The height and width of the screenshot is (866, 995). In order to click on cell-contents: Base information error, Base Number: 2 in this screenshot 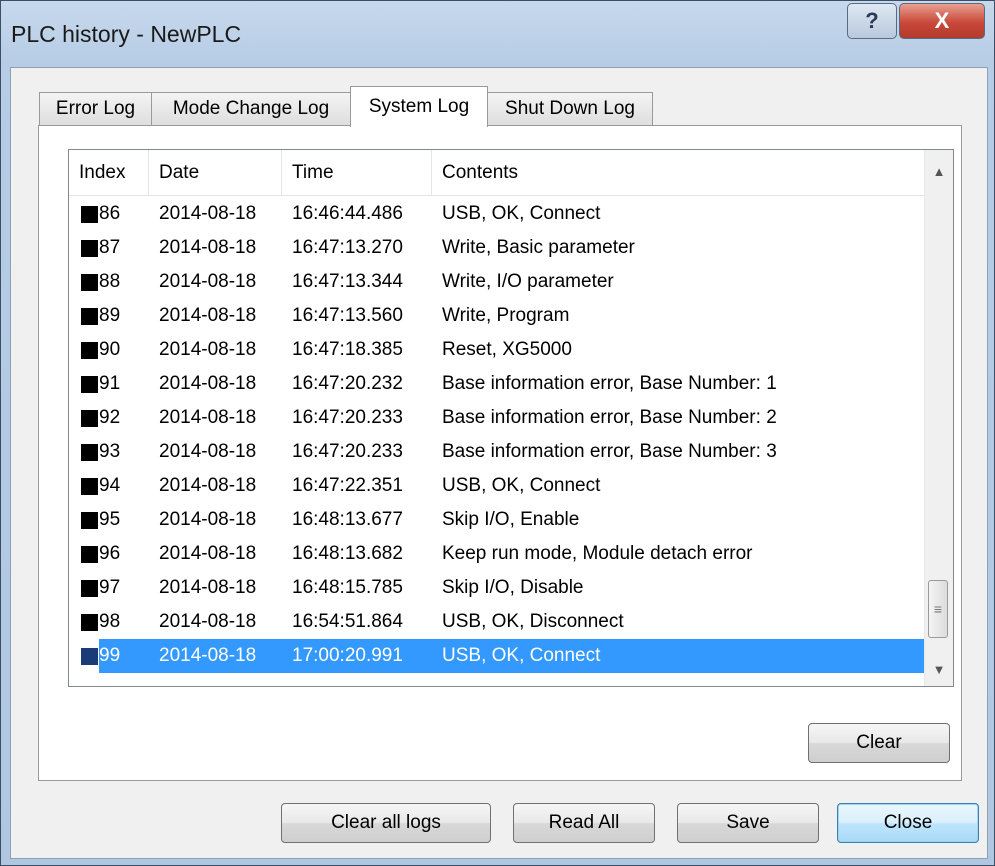, I will do `click(609, 417)`.